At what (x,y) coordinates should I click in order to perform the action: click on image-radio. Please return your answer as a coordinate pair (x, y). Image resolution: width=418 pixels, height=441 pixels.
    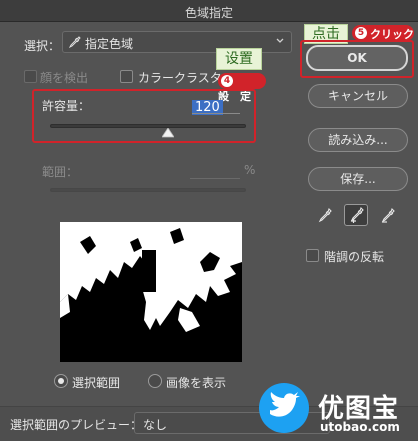
    Looking at the image, I should click on (155, 381).